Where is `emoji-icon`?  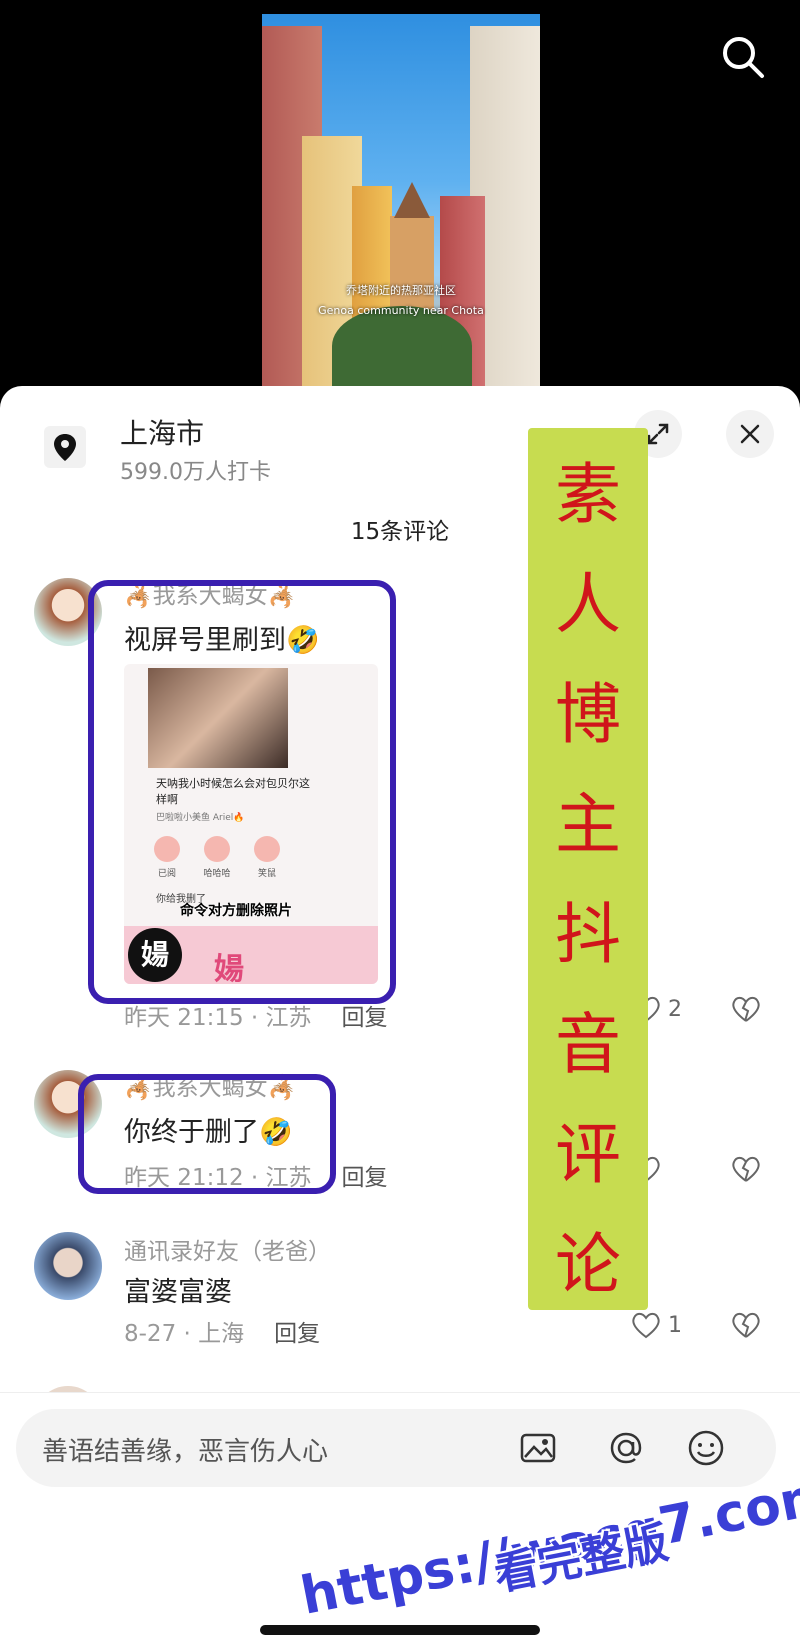 emoji-icon is located at coordinates (706, 1448).